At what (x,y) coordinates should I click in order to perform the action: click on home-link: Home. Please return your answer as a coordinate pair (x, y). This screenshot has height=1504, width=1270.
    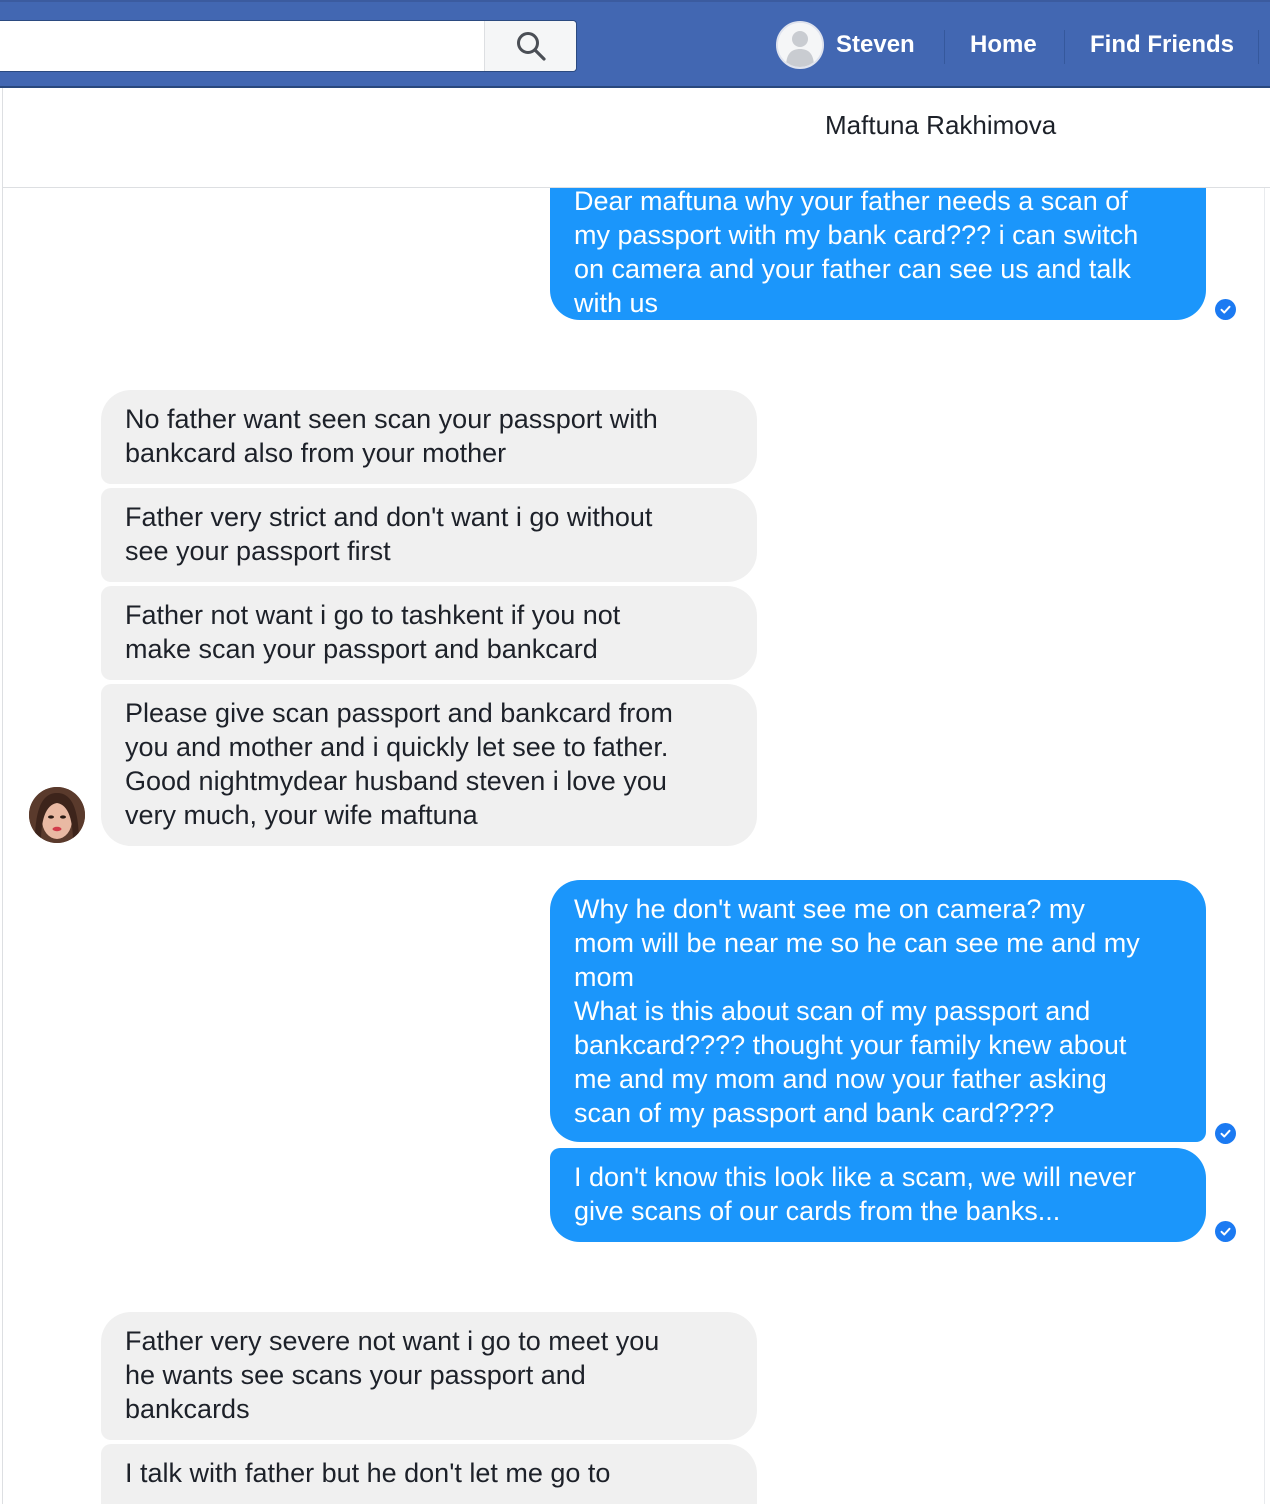
    Looking at the image, I should click on (1003, 45).